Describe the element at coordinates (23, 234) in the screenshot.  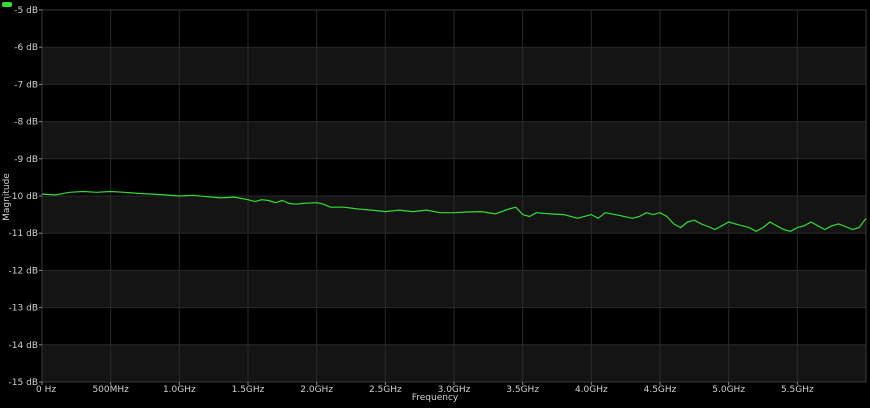
I see `y-tick-label: -11 dB` at that location.